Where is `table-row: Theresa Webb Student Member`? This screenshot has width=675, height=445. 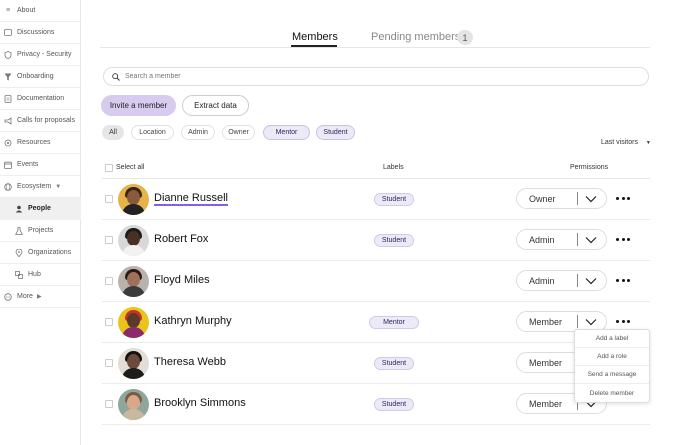
table-row: Theresa Webb Student Member is located at coordinates (376, 363).